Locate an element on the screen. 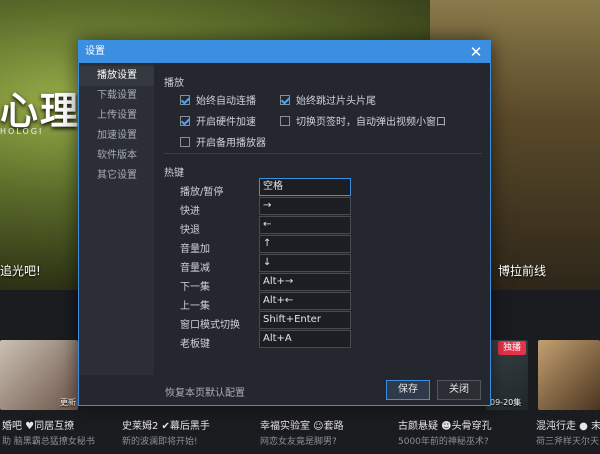 This screenshot has height=454, width=600. video-subtitle: 助 脑黑霸总猛撩女秘书 is located at coordinates (48, 442).